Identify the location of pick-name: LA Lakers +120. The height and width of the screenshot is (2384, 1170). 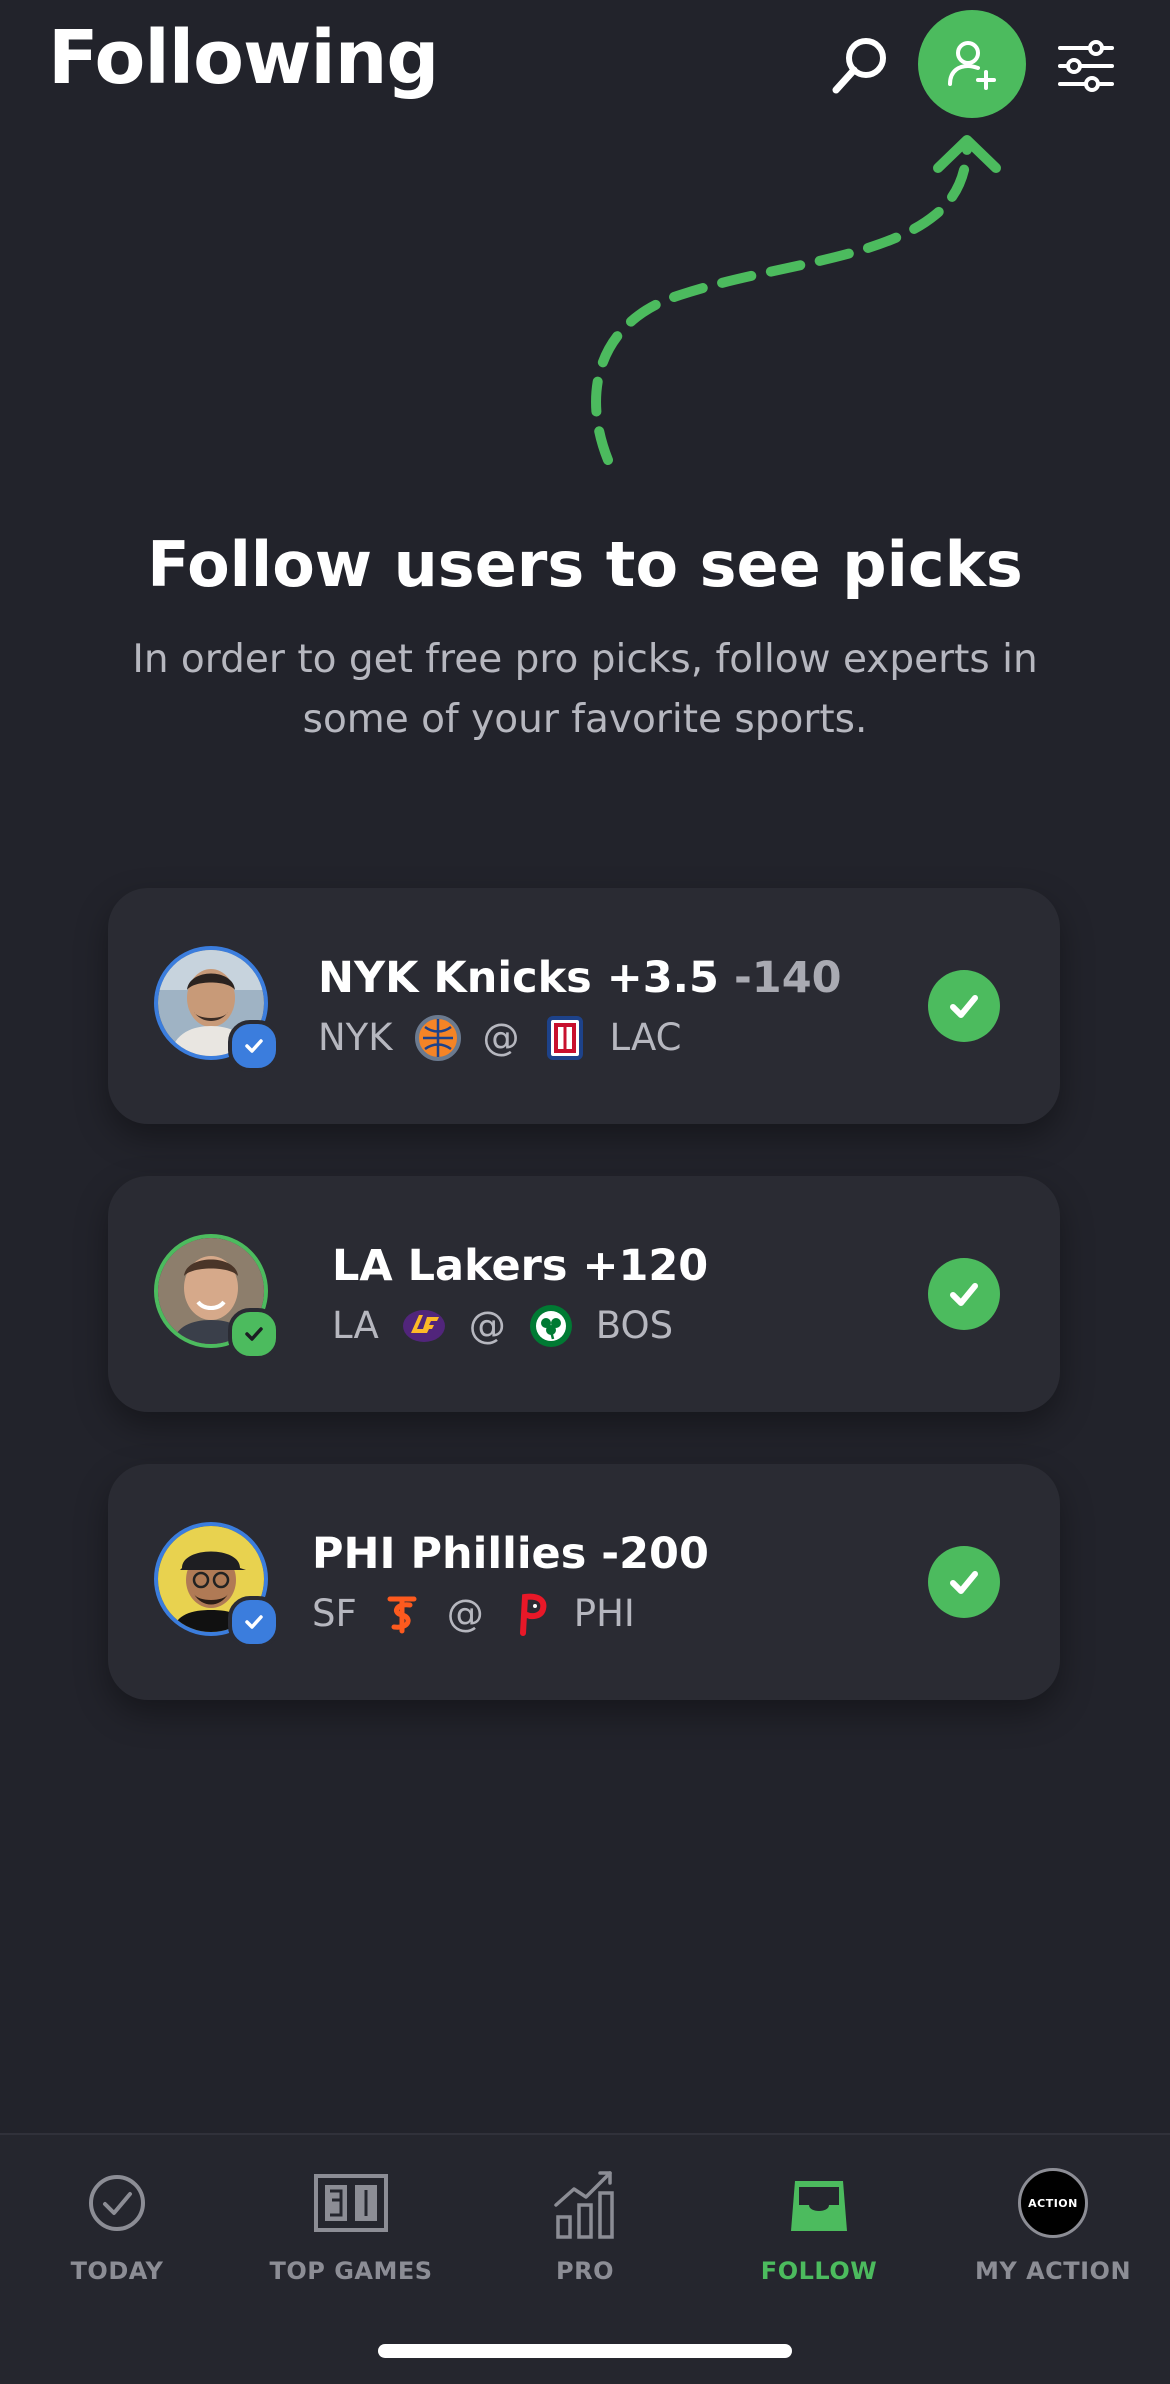
(520, 1266).